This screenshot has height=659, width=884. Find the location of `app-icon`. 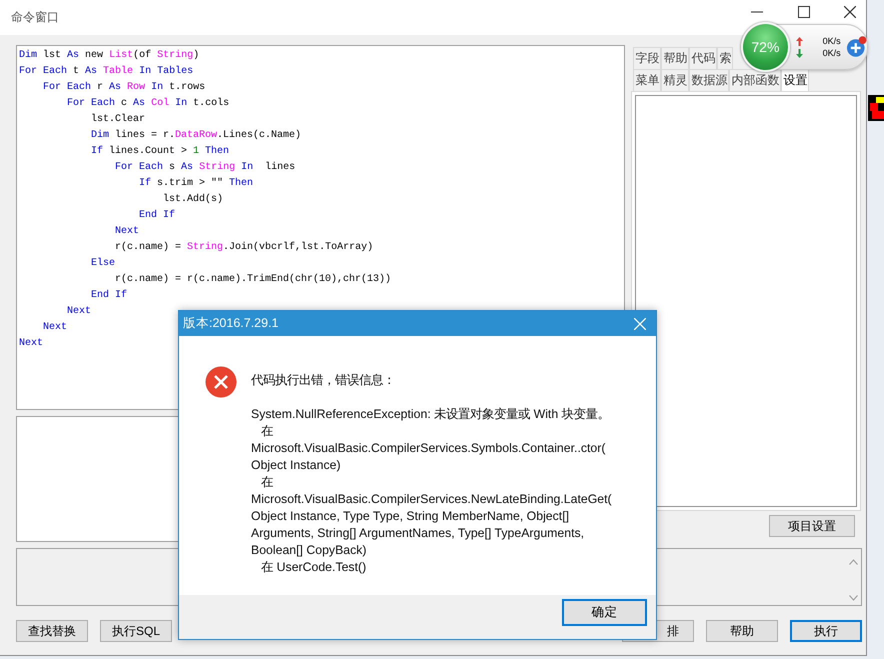

app-icon is located at coordinates (876, 108).